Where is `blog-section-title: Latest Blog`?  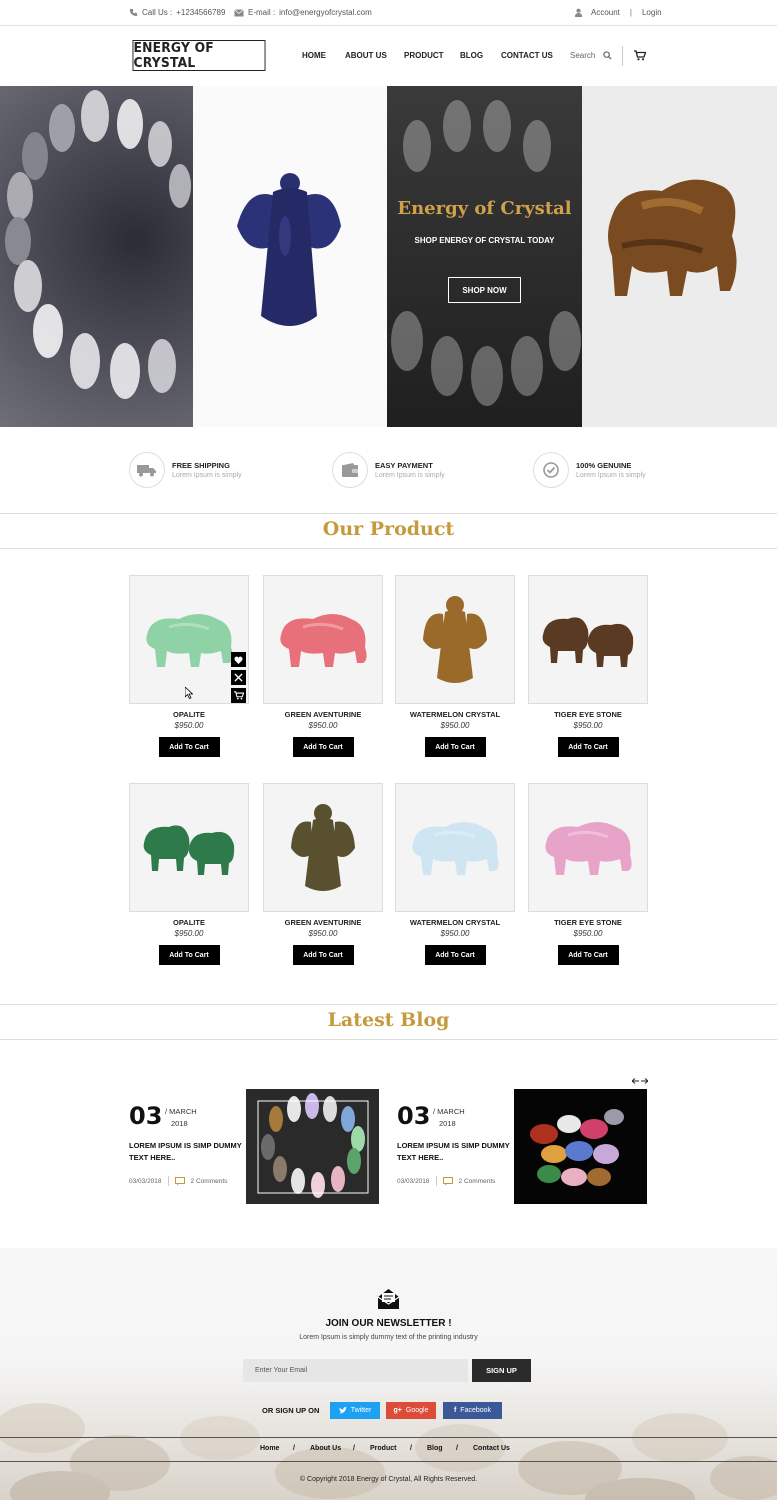 blog-section-title: Latest Blog is located at coordinates (388, 1020).